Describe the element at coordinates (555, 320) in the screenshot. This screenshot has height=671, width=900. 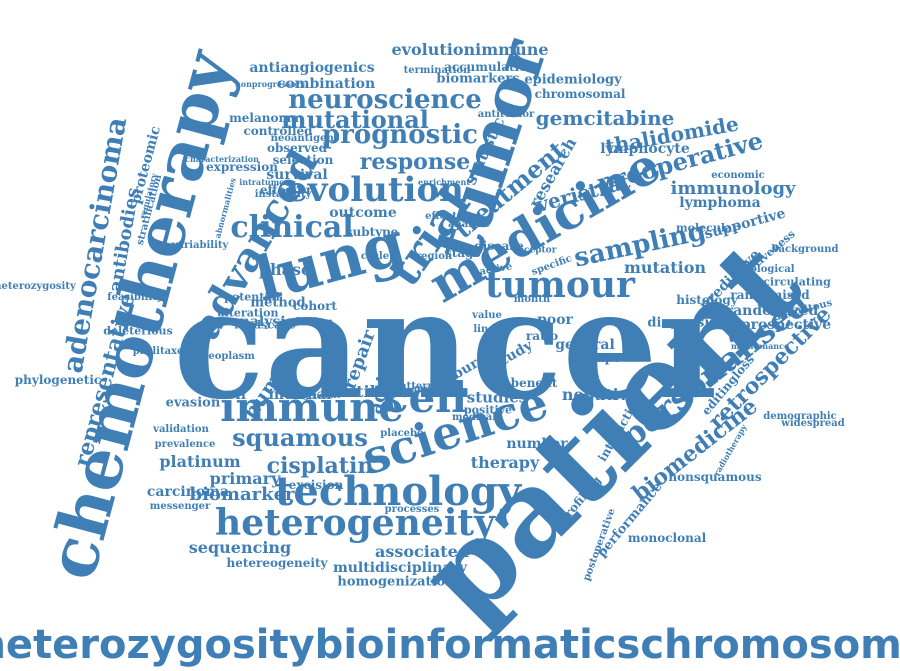
I see `word-poor: poor` at that location.